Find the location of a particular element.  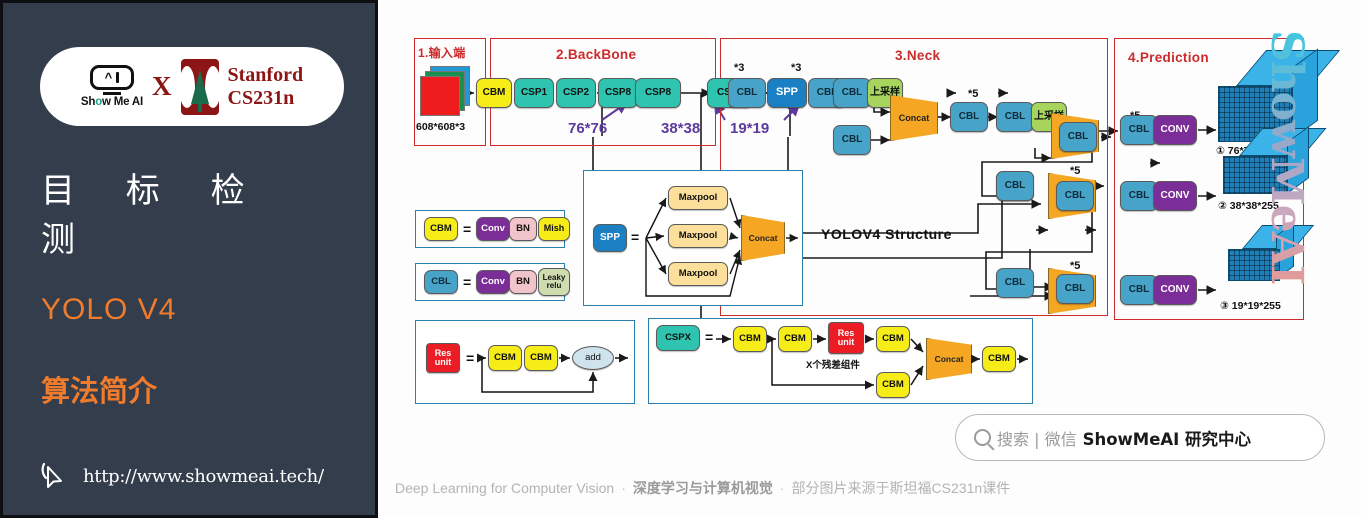

caret-glyph: ^ is located at coordinates (108, 77).